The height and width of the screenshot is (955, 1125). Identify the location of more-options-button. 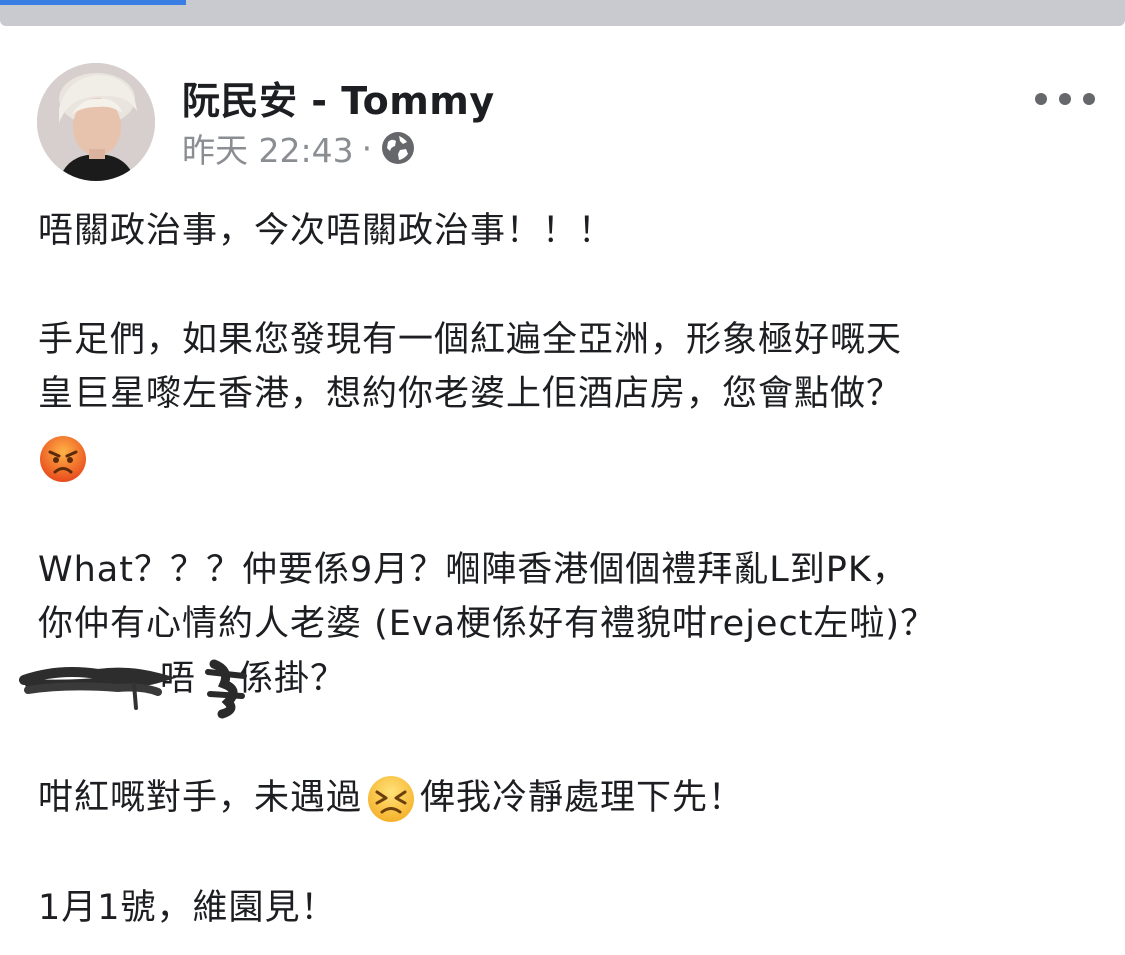
(1065, 99).